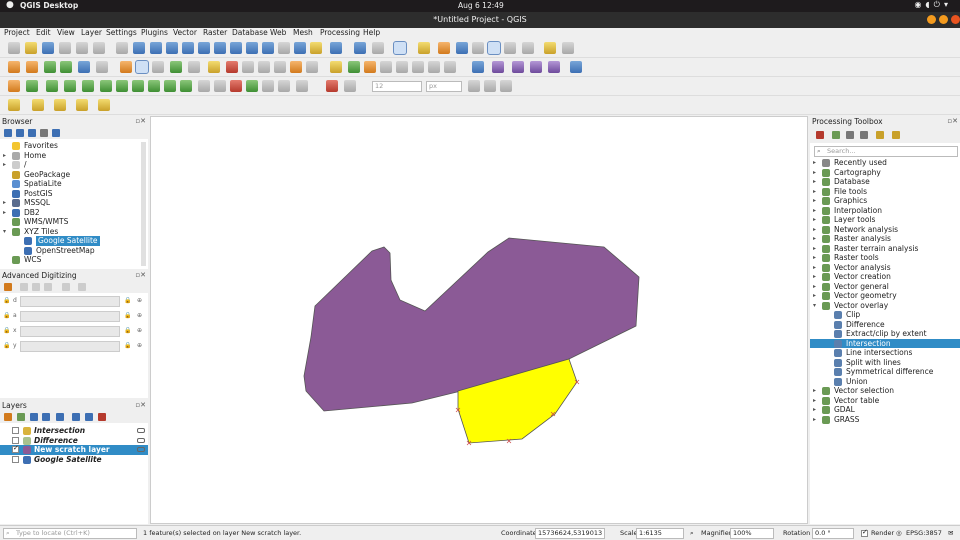 This screenshot has width=960, height=540. What do you see at coordinates (899, 533) in the screenshot?
I see `crs-icon: ◎` at bounding box center [899, 533].